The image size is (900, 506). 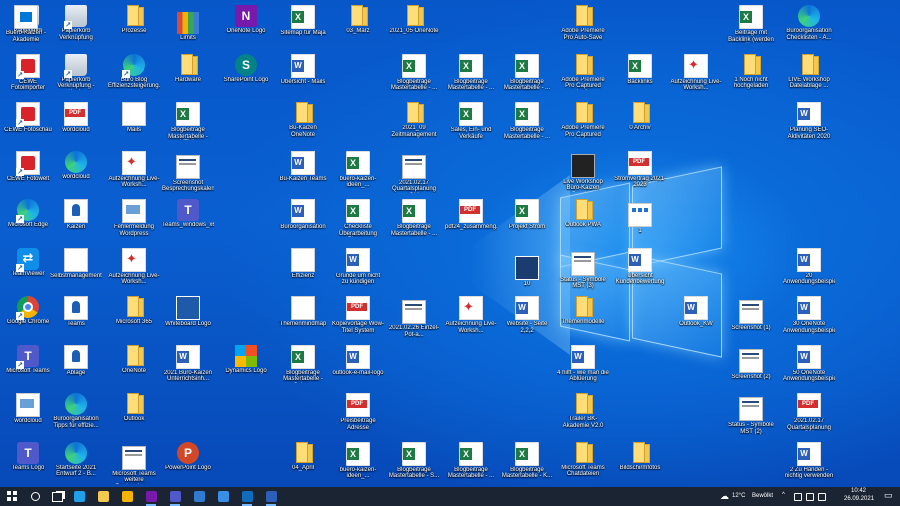 I want to click on desktop-icon: PowerPoint Logo, so click(x=188, y=463).